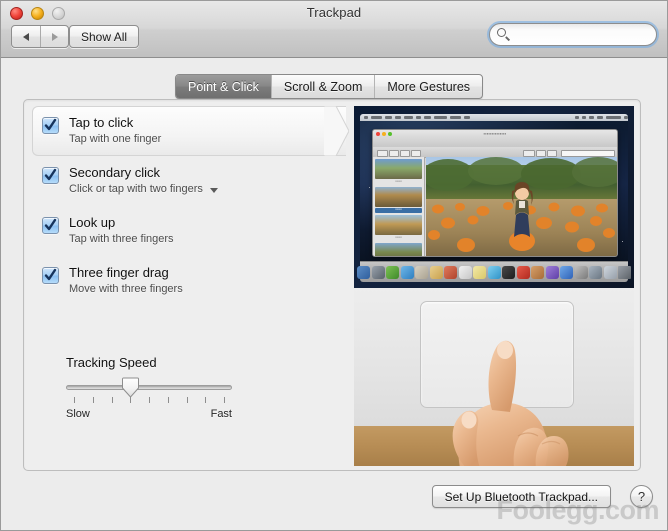 The width and height of the screenshot is (668, 531). Describe the element at coordinates (101, 122) in the screenshot. I see `option-title: Tap to click` at that location.